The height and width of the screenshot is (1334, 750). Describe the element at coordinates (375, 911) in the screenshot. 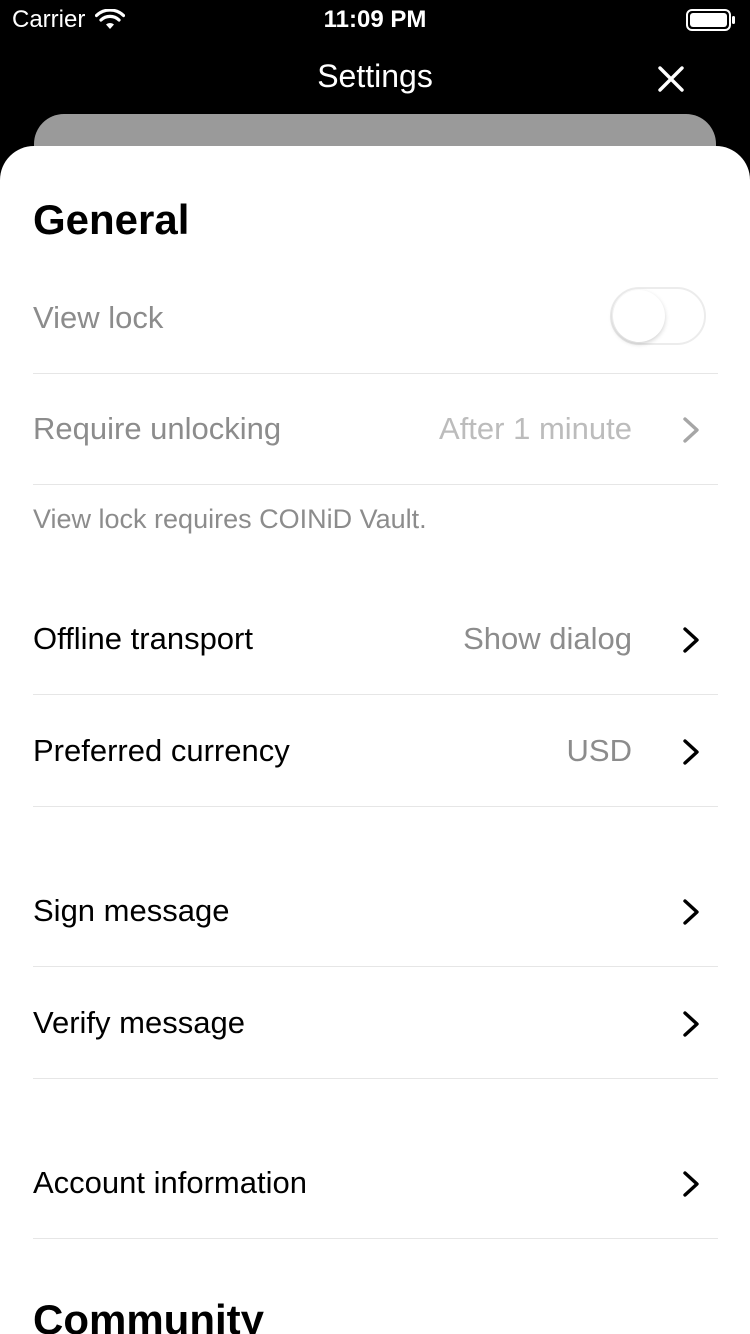

I see `sign-message-row: Sign message` at that location.